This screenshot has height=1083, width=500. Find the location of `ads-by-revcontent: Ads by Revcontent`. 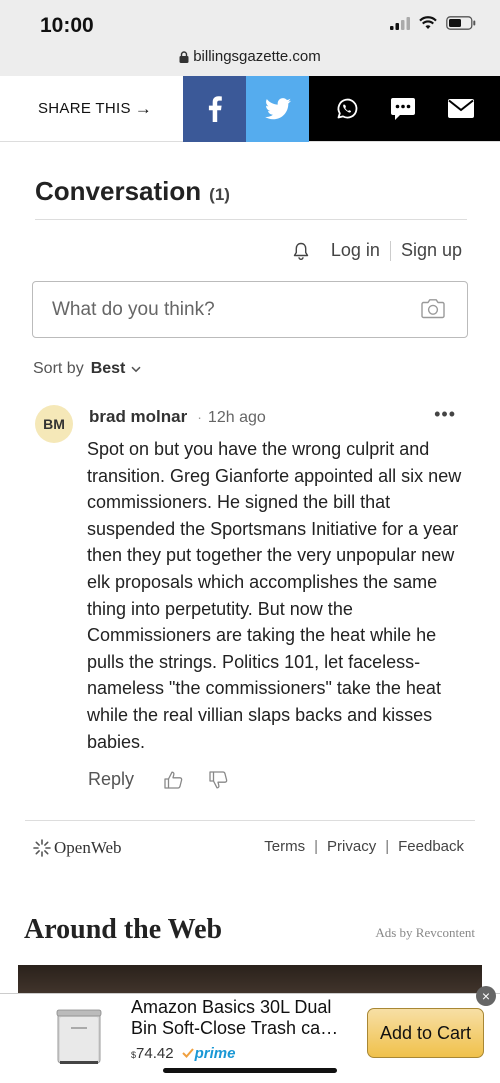

ads-by-revcontent: Ads by Revcontent is located at coordinates (425, 933).